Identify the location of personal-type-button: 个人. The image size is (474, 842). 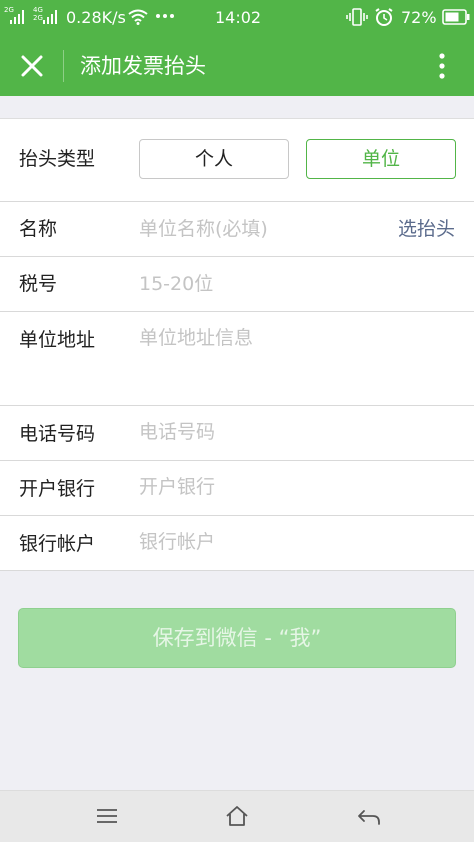
(214, 159).